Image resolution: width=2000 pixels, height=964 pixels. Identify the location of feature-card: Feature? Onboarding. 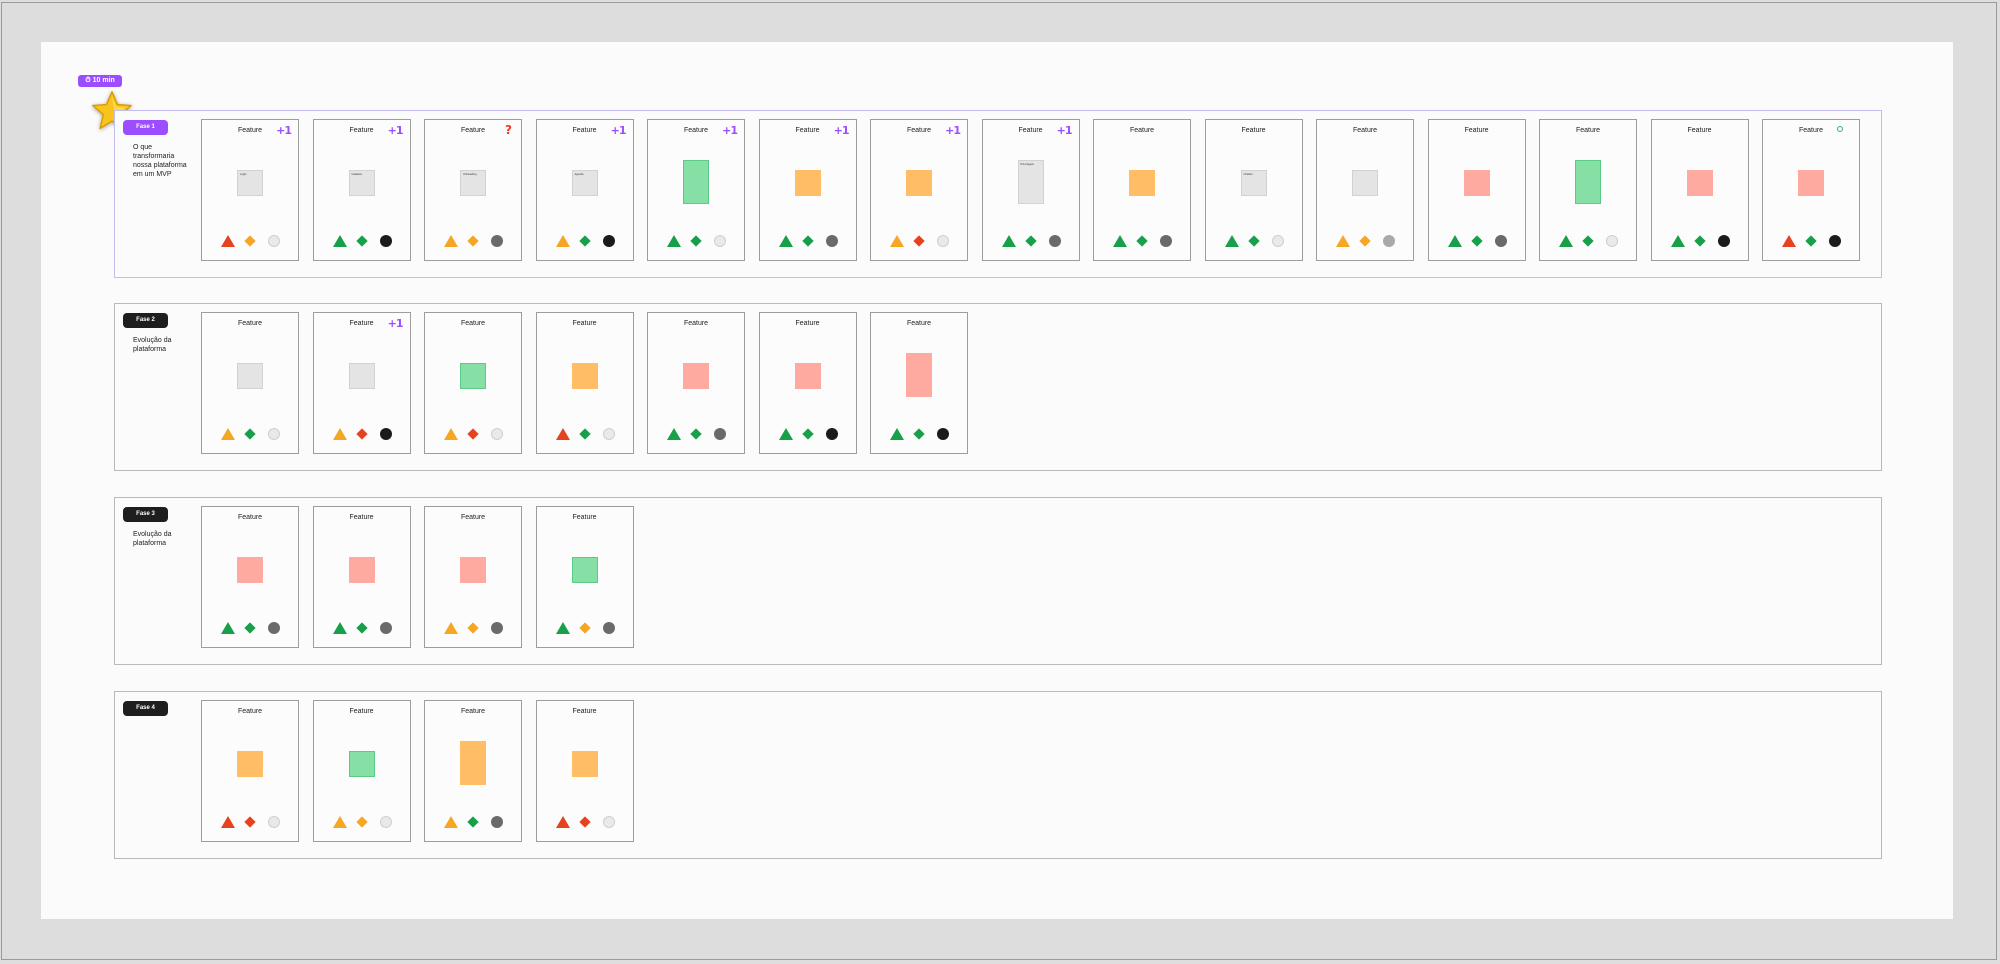
(473, 190).